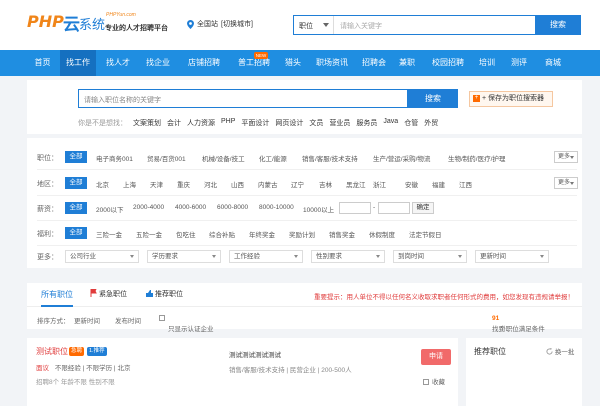 The height and width of the screenshot is (406, 600). I want to click on hot-keyword: PHP, so click(228, 123).